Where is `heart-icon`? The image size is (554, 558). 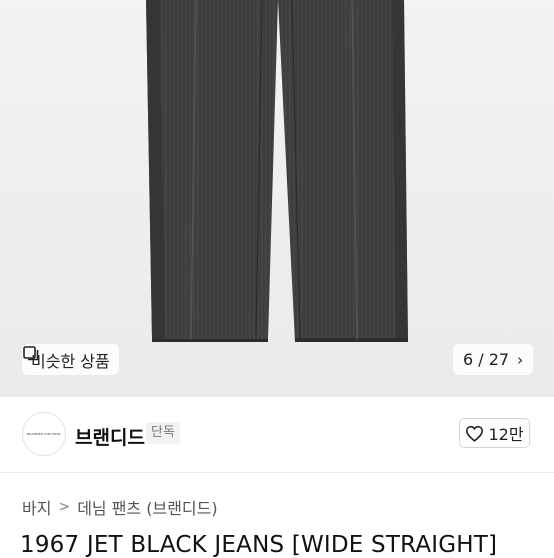
heart-icon is located at coordinates (475, 433).